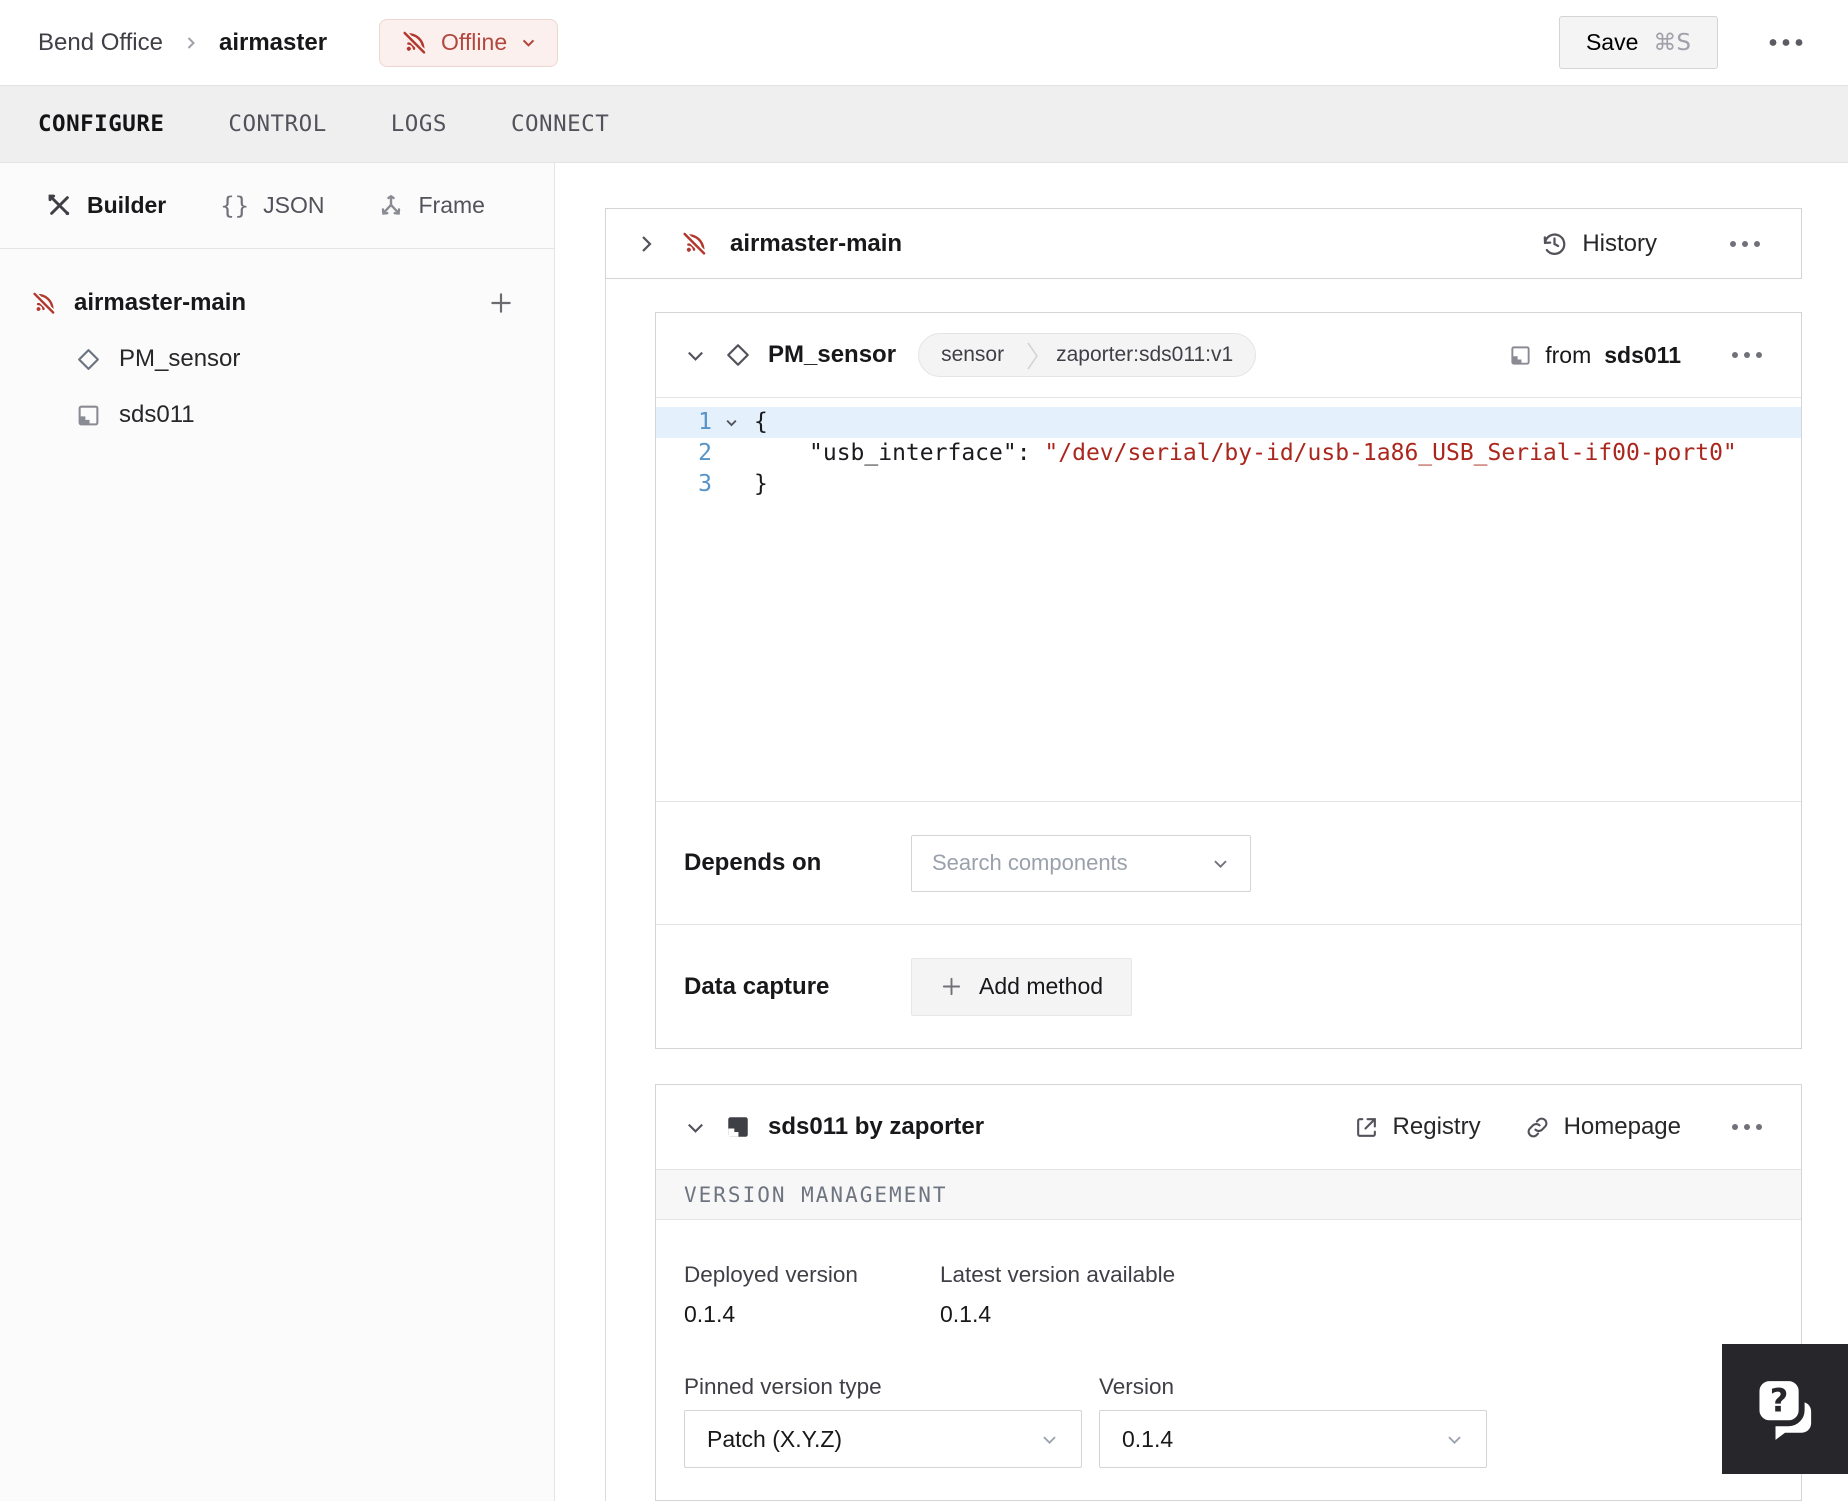 The height and width of the screenshot is (1502, 1848). Describe the element at coordinates (1612, 42) in the screenshot. I see `save-label: Save` at that location.